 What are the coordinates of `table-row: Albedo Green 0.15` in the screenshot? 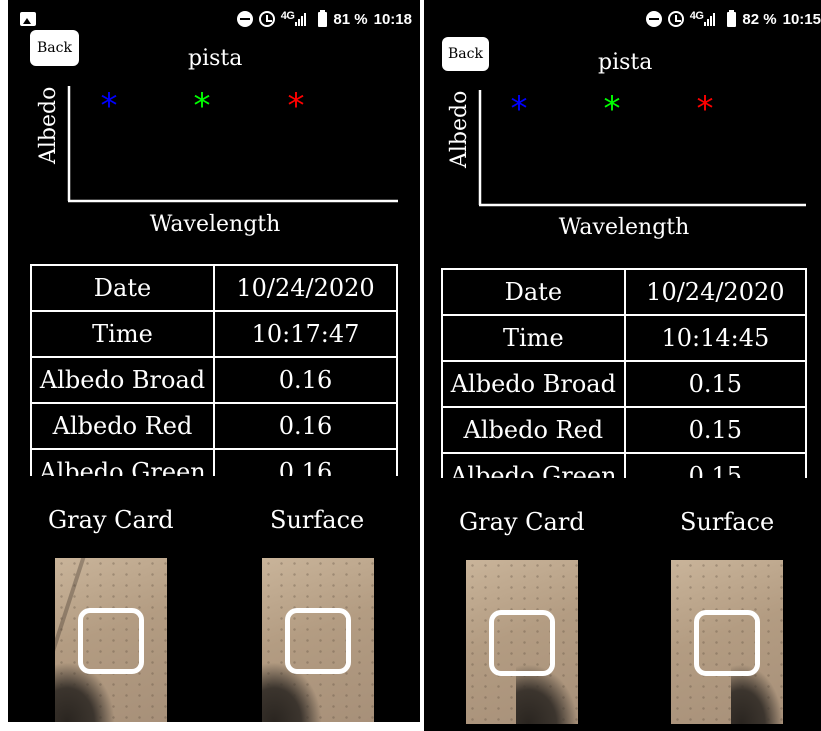 It's located at (624, 465).